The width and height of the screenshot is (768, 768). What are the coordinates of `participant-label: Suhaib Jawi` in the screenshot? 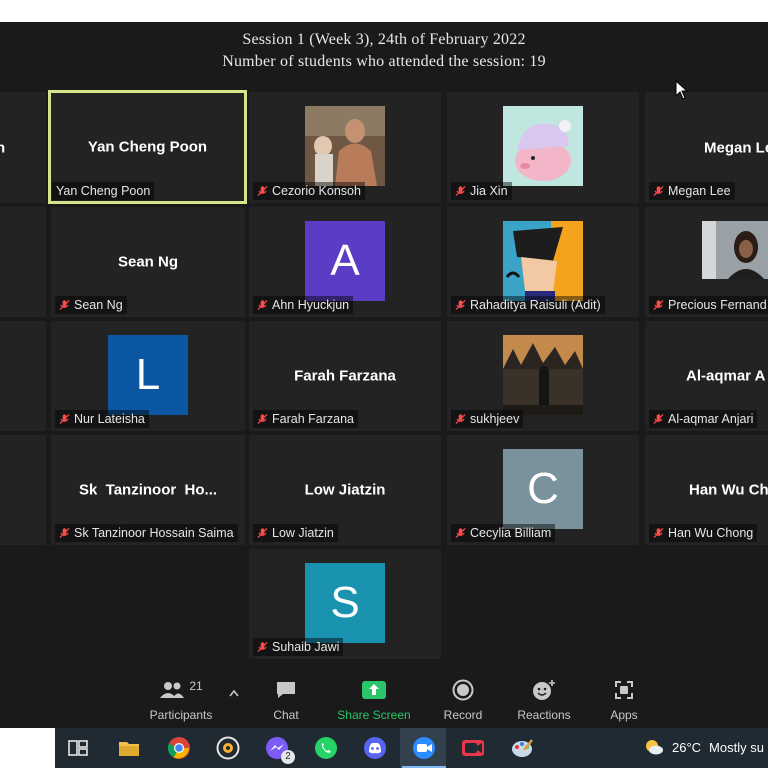 It's located at (306, 647).